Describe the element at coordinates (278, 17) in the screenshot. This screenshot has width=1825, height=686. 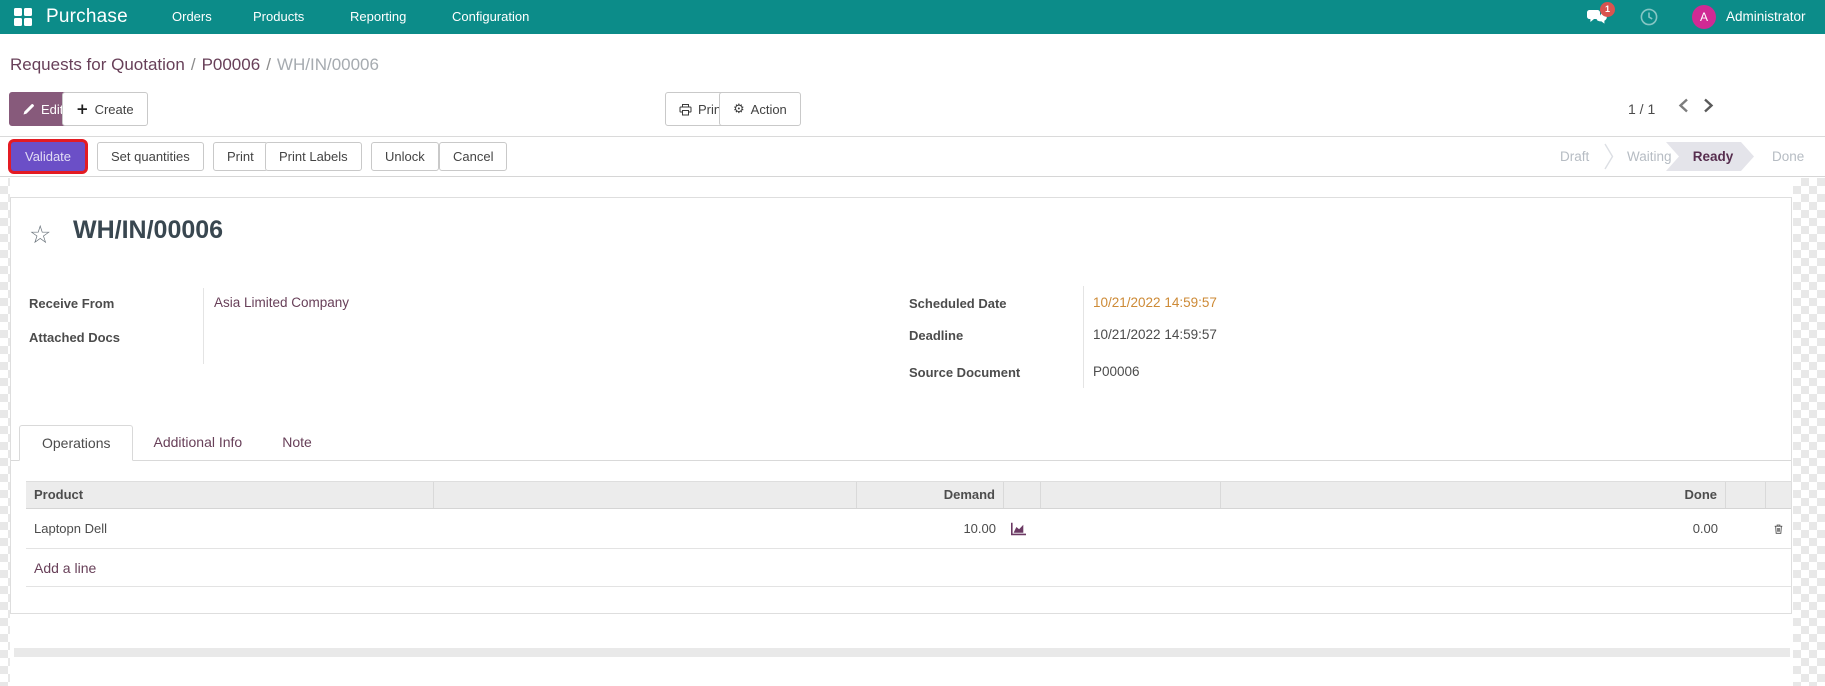
I see `nav-menu-products: Products` at that location.